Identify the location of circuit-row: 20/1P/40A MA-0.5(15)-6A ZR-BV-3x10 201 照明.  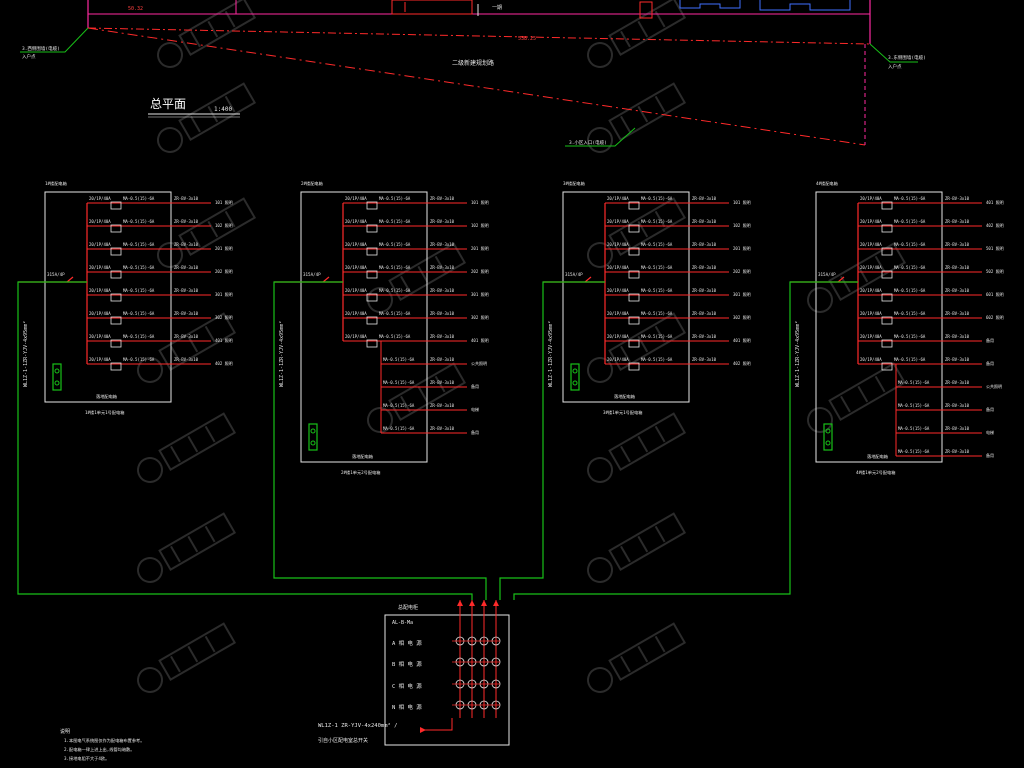
(416, 249).